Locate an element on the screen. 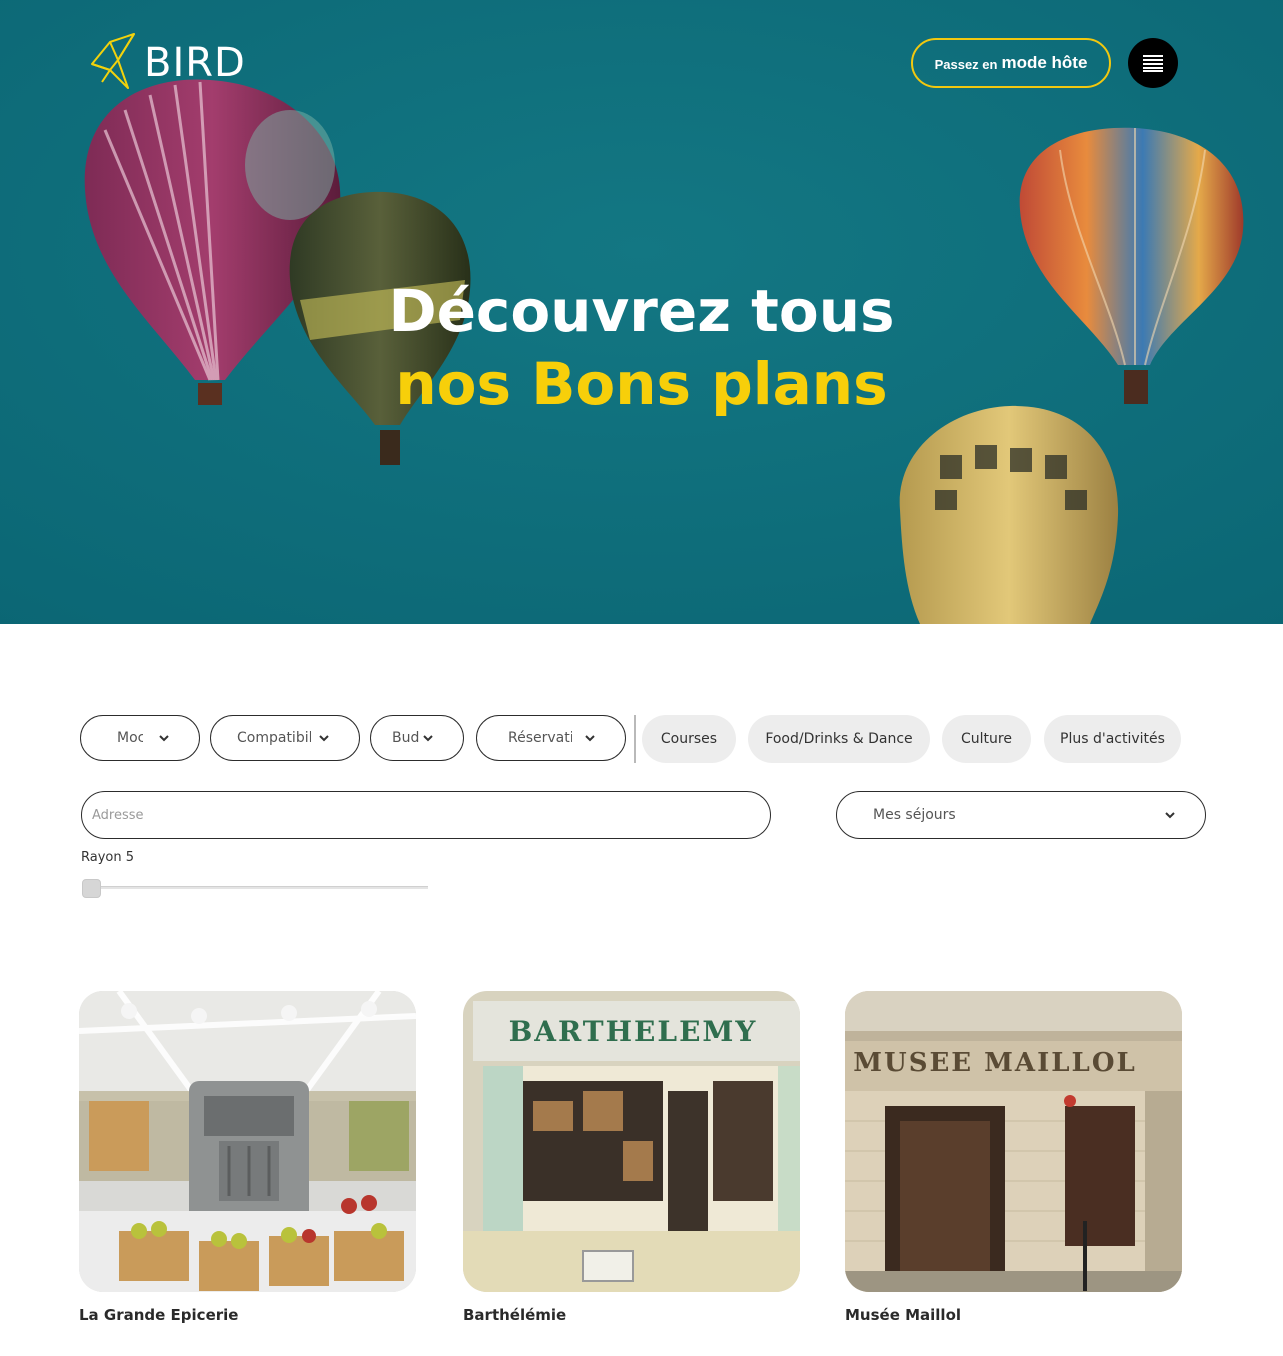 This screenshot has width=1283, height=1356. budget-dropdown-label: Bud is located at coordinates (405, 738).